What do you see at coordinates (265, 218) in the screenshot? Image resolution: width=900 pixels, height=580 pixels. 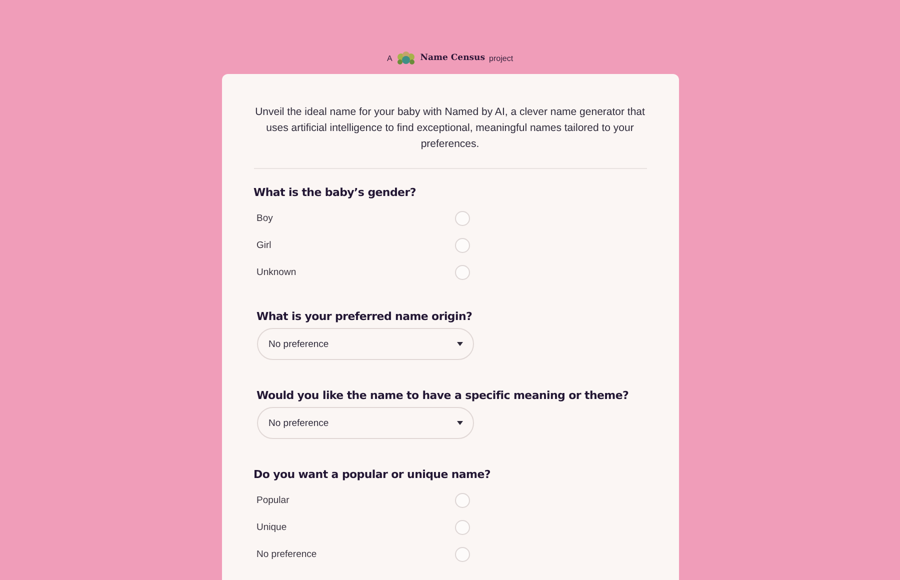 I see `option-label: Boy` at bounding box center [265, 218].